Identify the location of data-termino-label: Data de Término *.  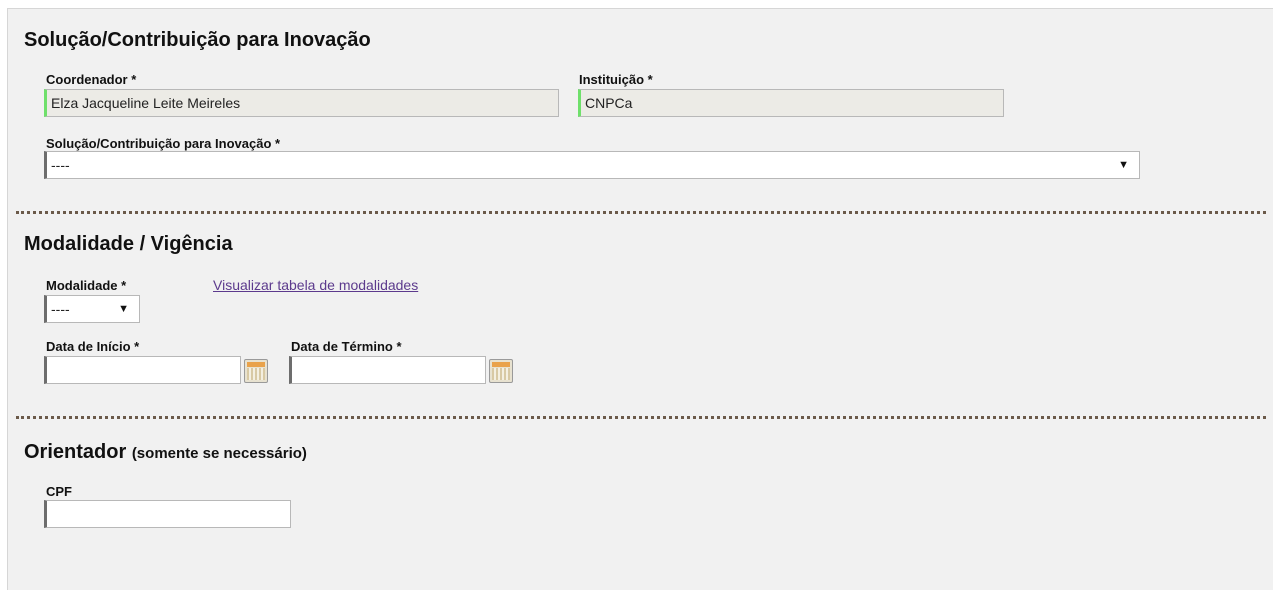
(346, 346).